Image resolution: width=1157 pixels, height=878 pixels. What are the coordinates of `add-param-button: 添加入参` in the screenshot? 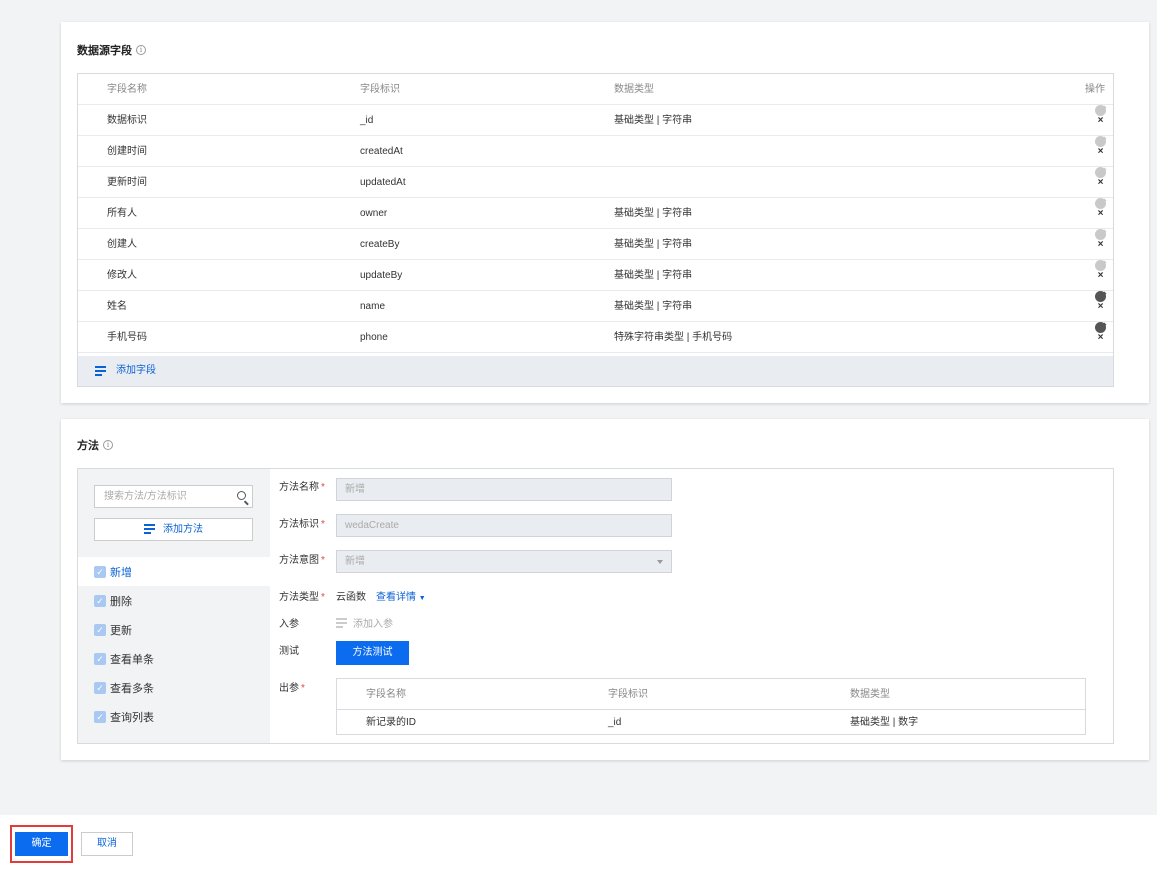 It's located at (364, 622).